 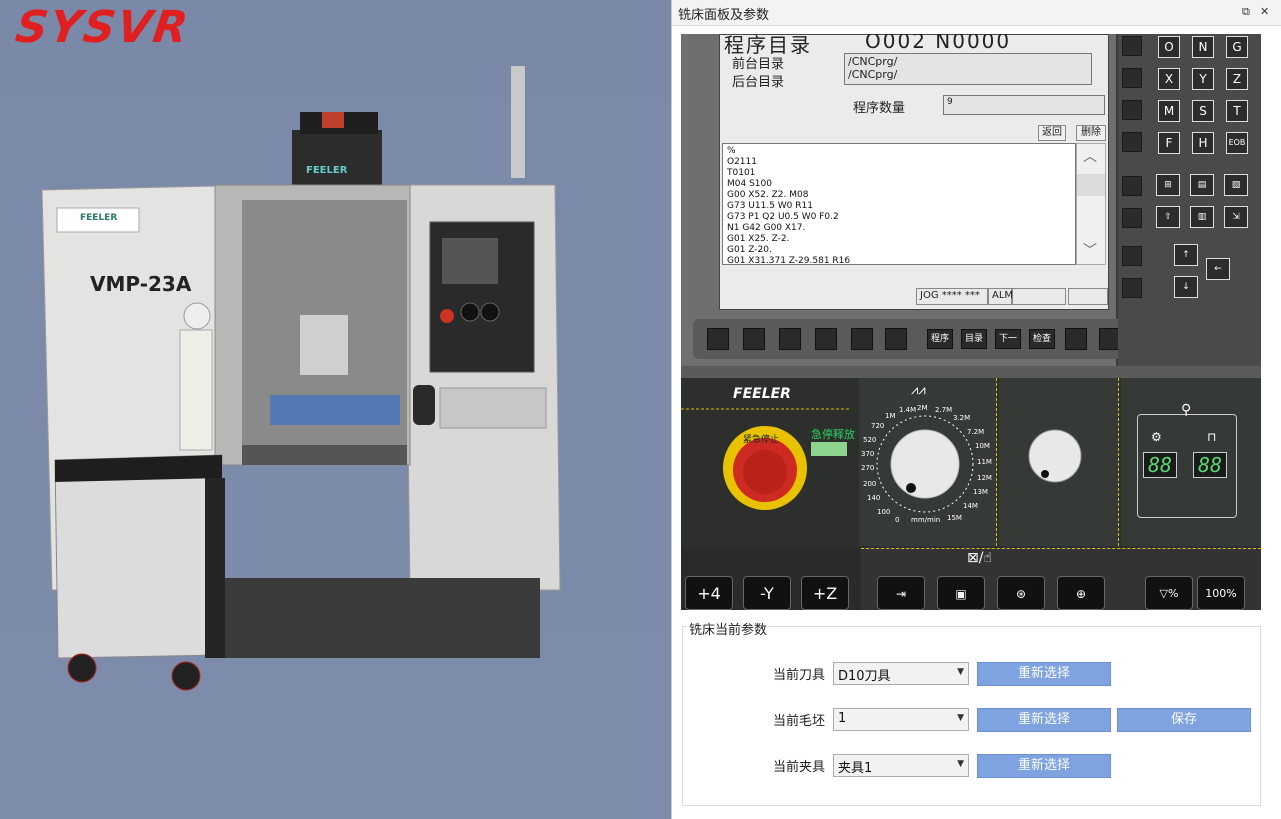 I want to click on foreground-dir-value: /CNCprg/, so click(x=873, y=61).